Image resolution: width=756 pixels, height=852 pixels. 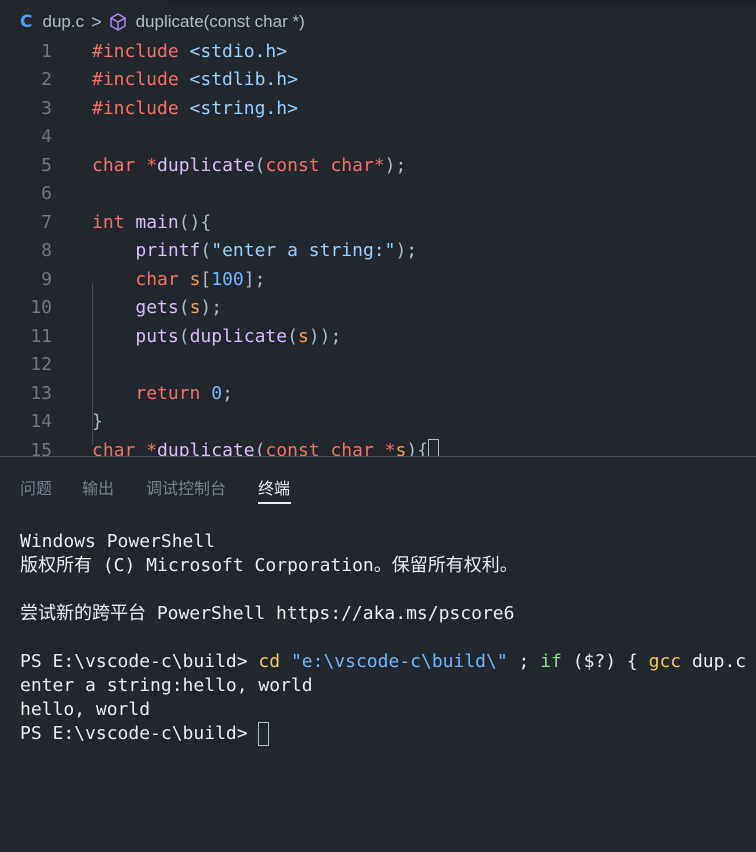 What do you see at coordinates (98, 487) in the screenshot?
I see `tab-output: 输出` at bounding box center [98, 487].